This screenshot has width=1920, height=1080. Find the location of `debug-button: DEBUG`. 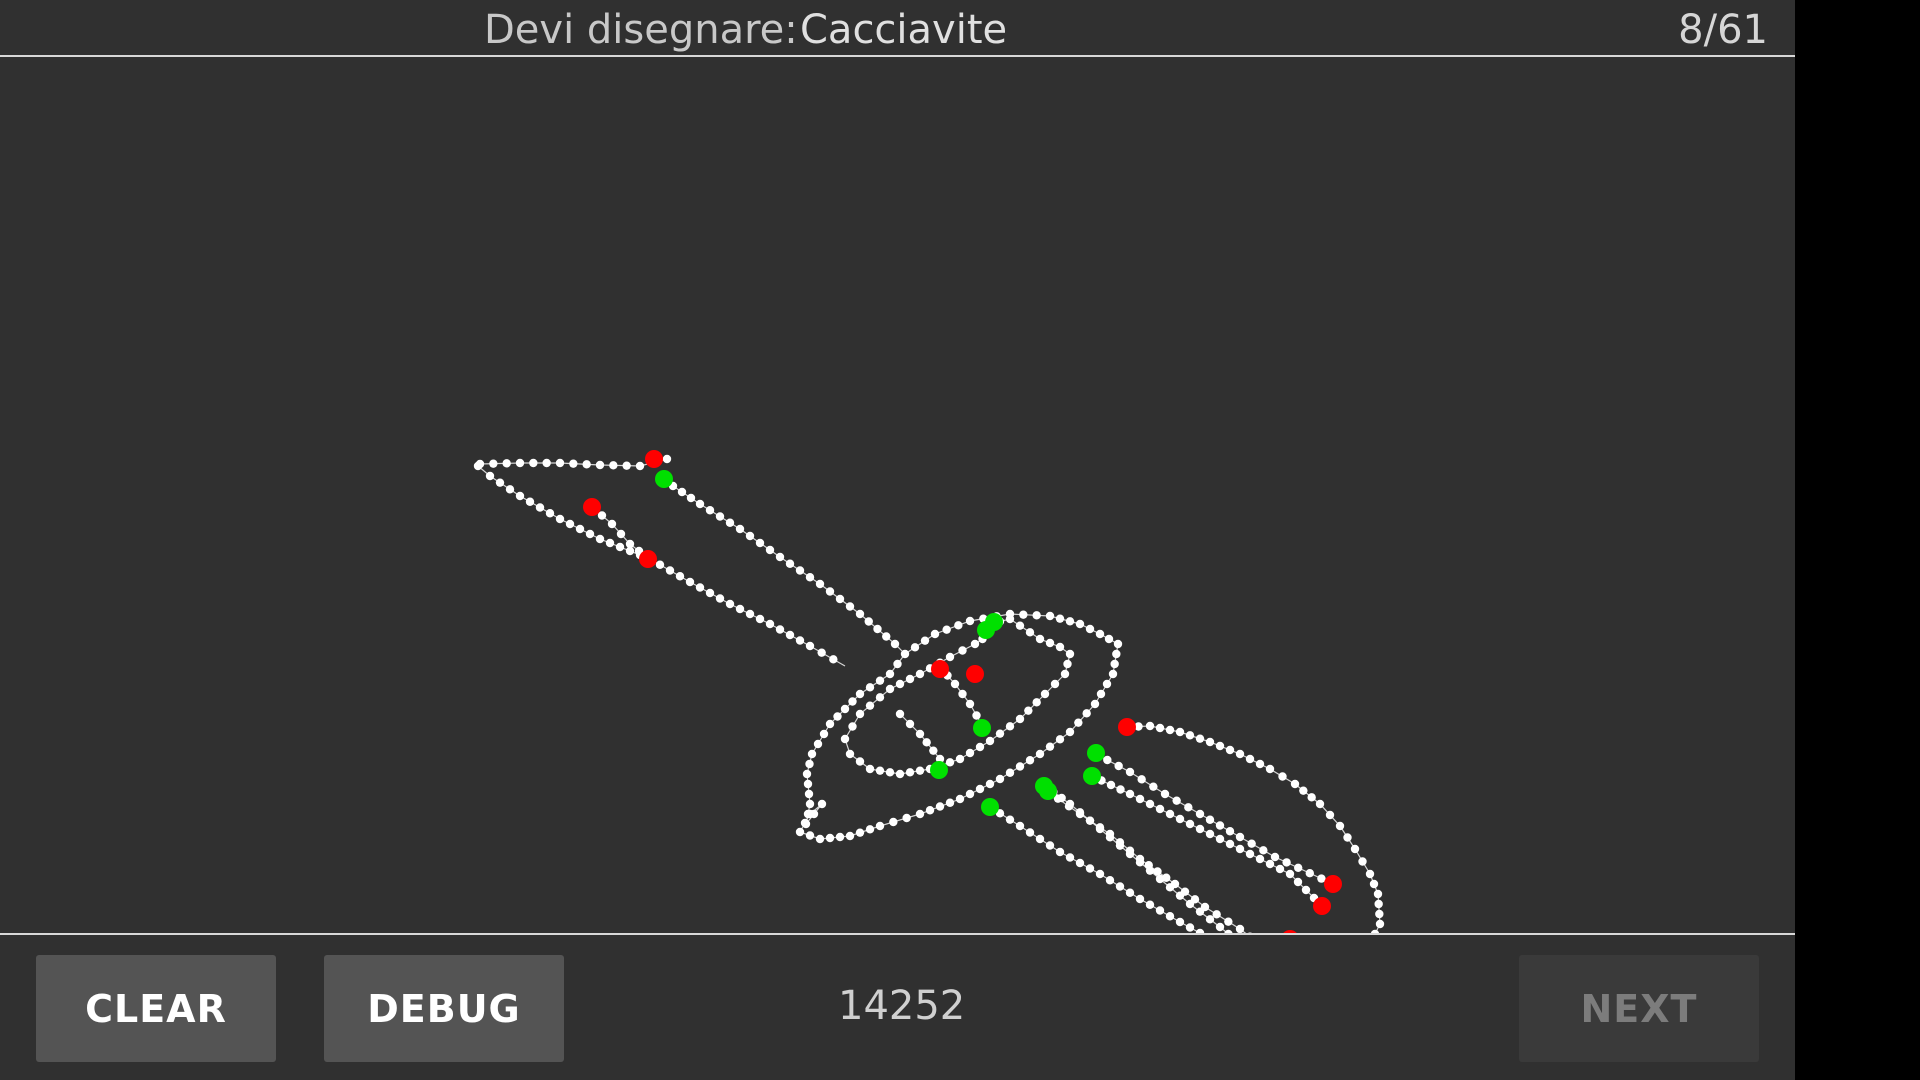

debug-button: DEBUG is located at coordinates (444, 1008).